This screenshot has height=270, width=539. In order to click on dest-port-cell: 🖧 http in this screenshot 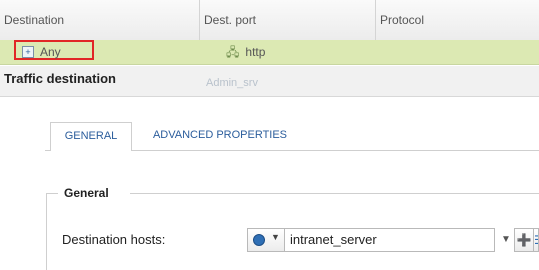, I will do `click(245, 52)`.